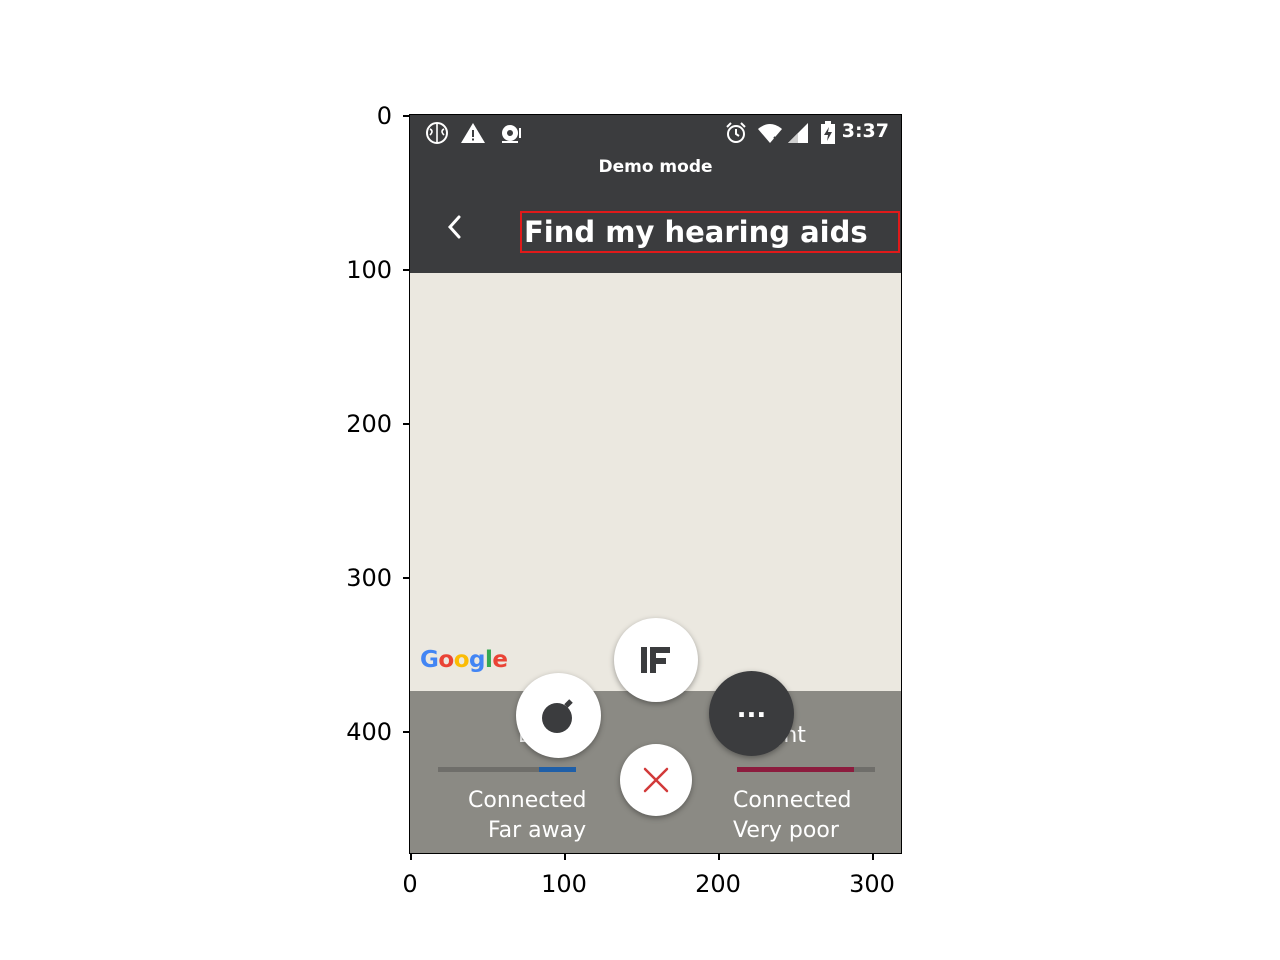 The width and height of the screenshot is (1280, 960). What do you see at coordinates (655, 133) in the screenshot?
I see `status-bar: 3:37` at bounding box center [655, 133].